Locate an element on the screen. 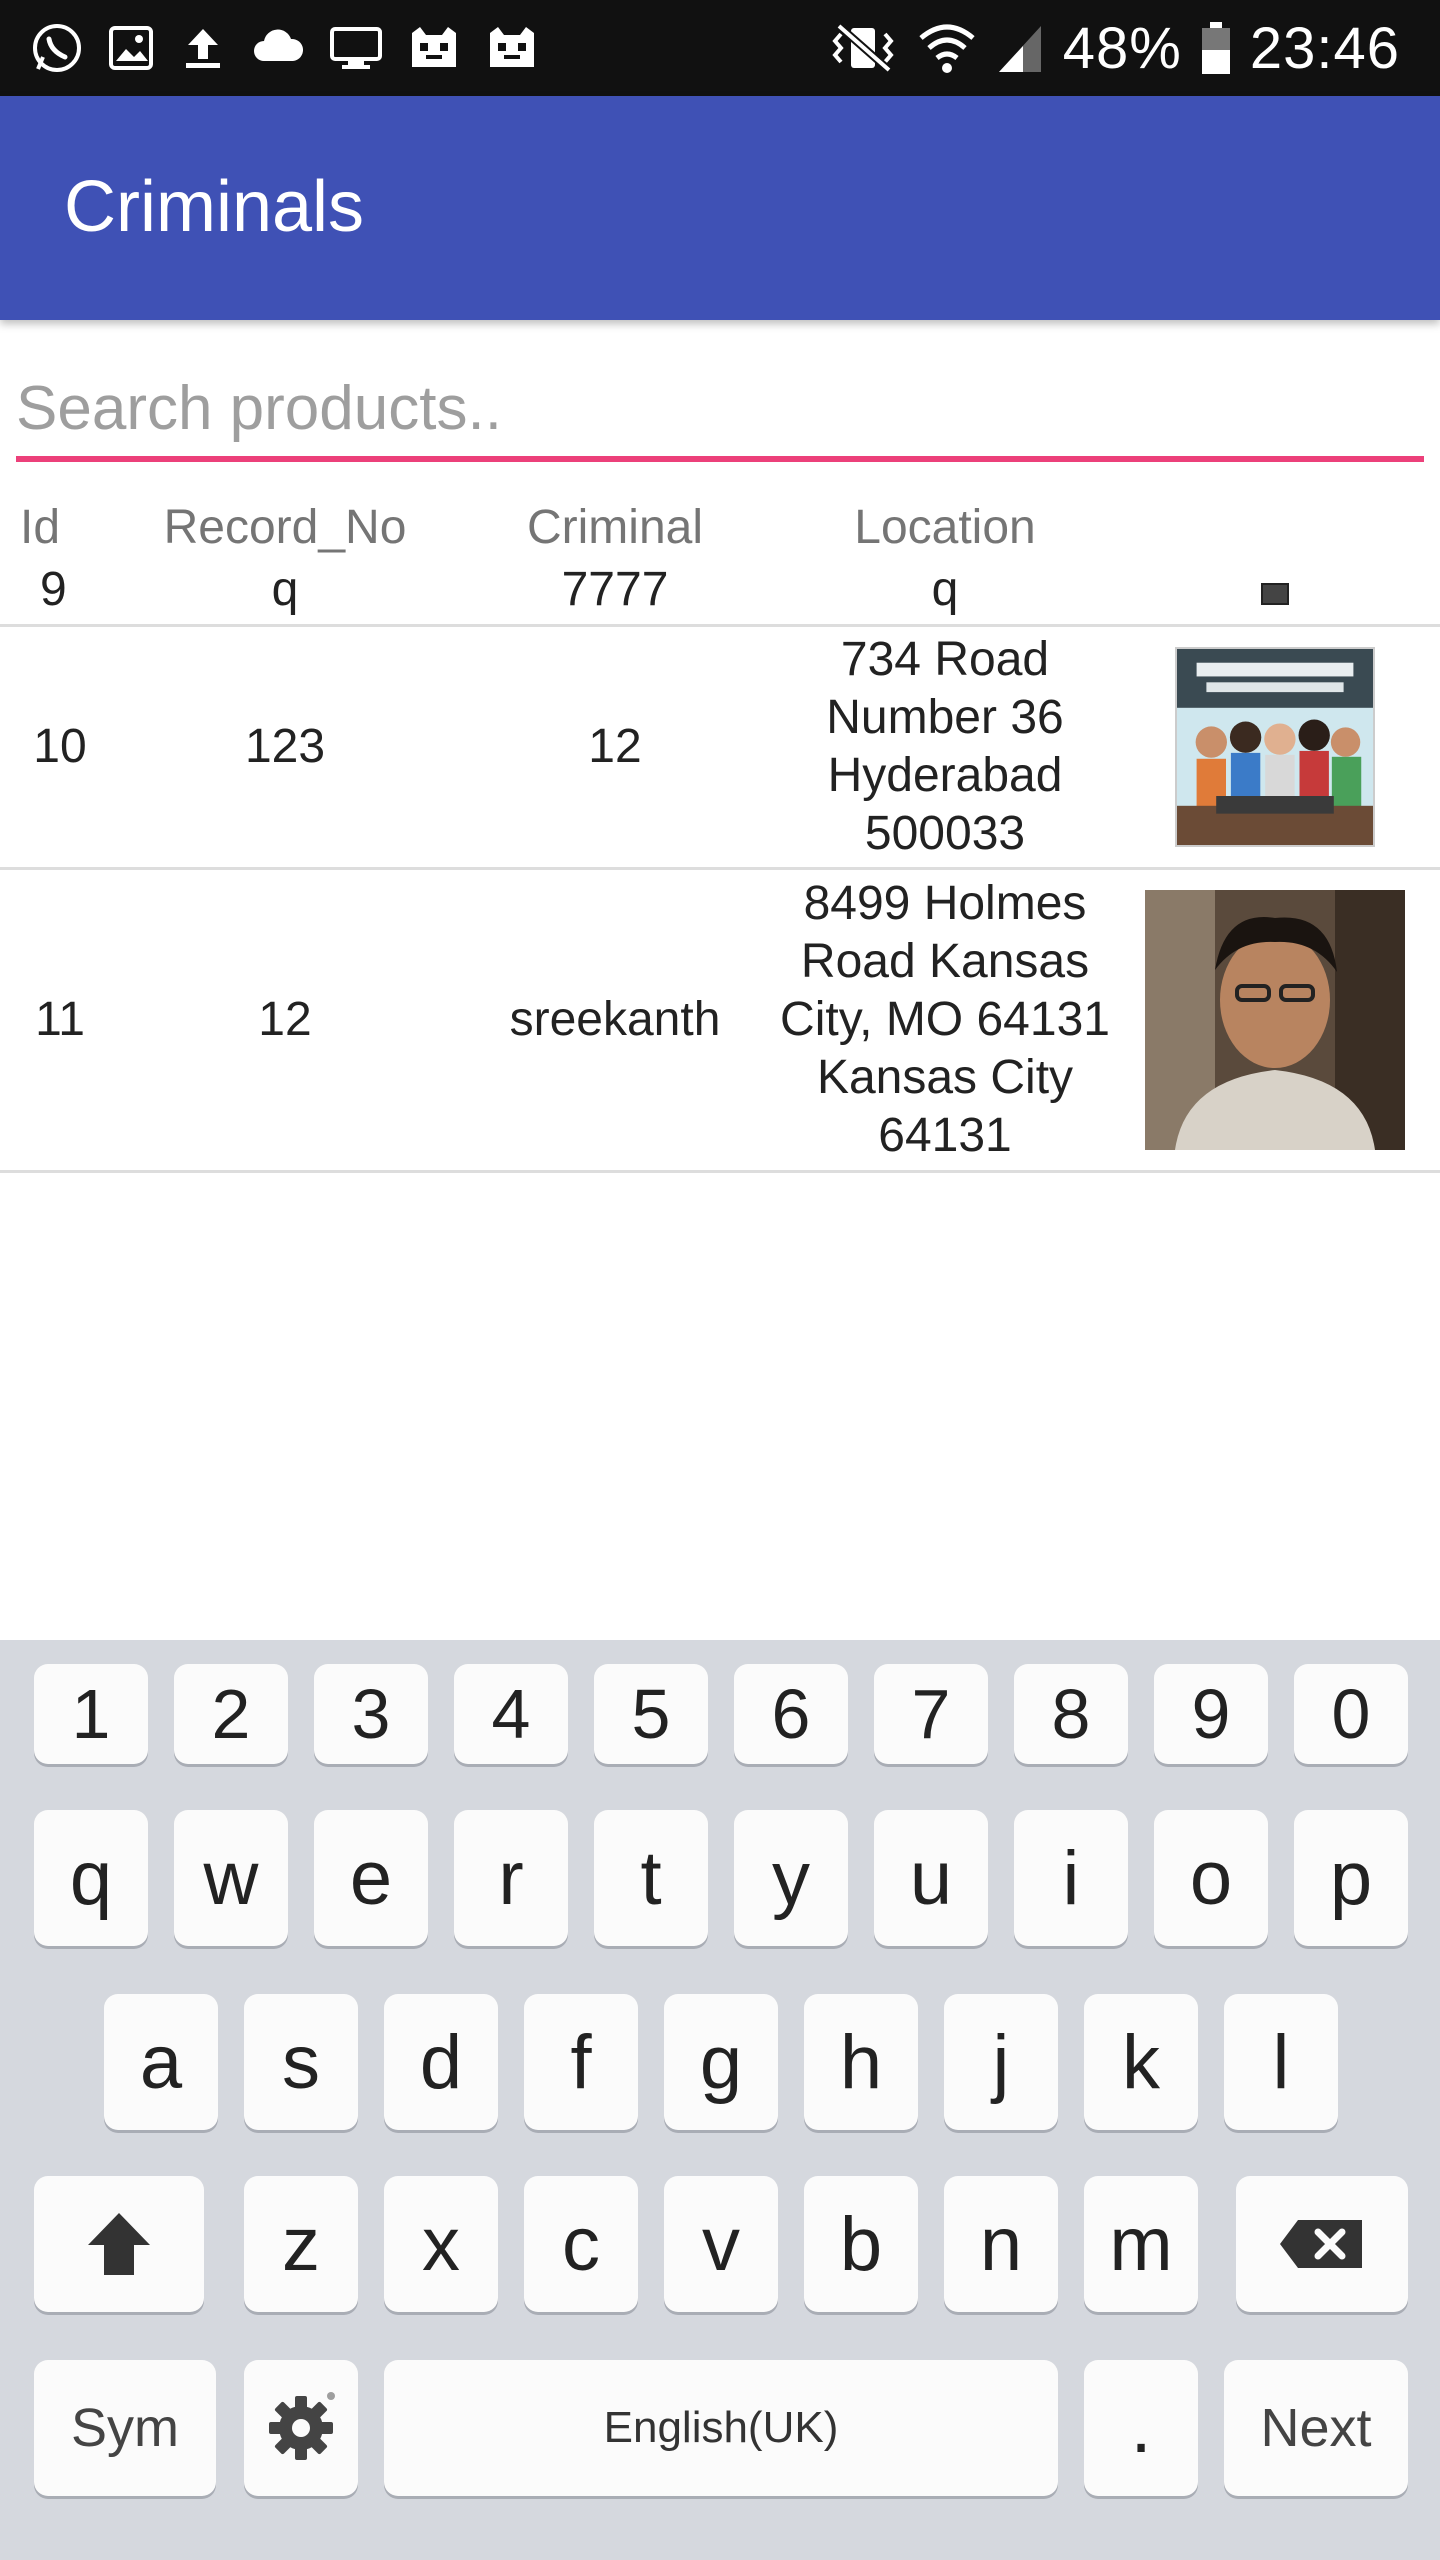 This screenshot has height=2560, width=1440. key-i: i is located at coordinates (1071, 1878).